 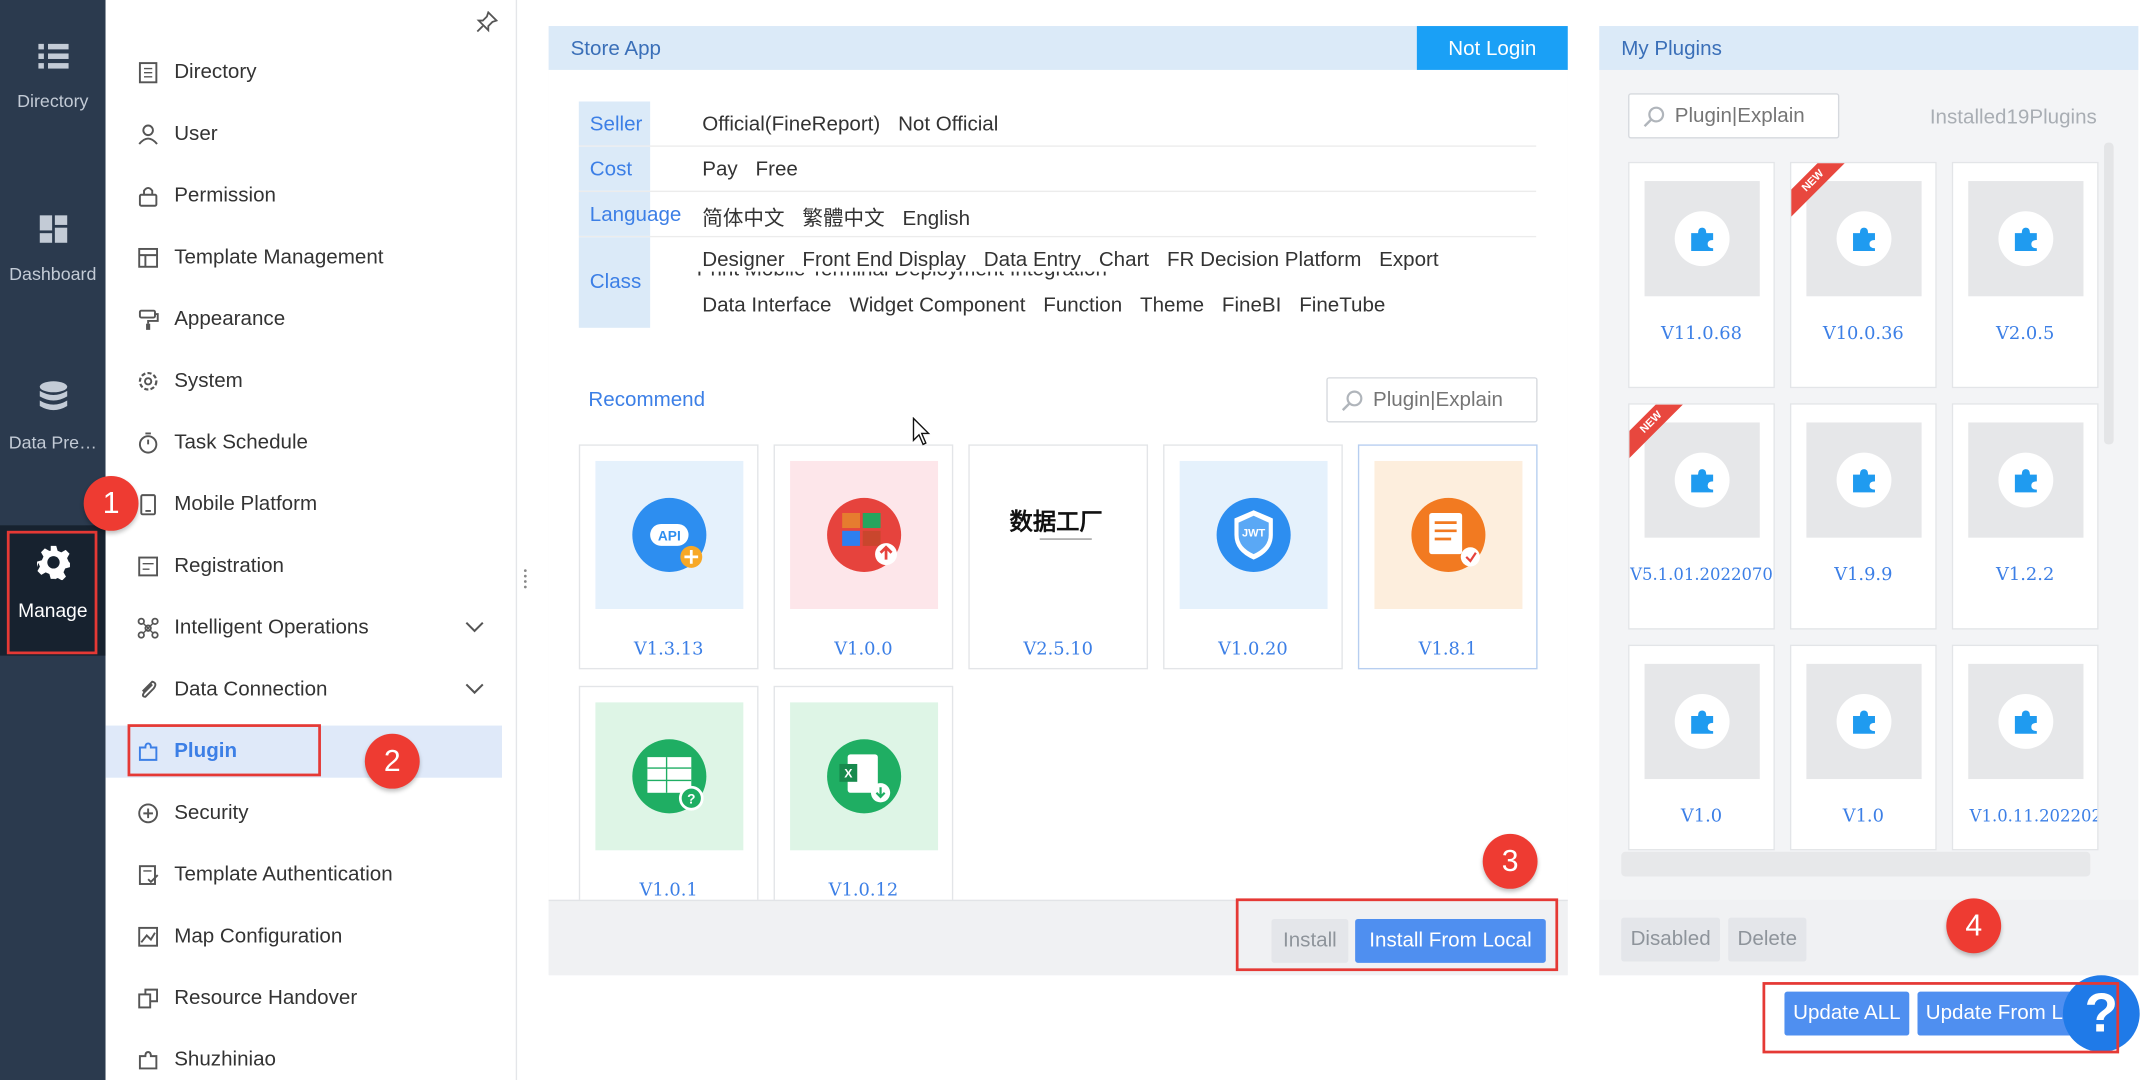 What do you see at coordinates (1701, 275) in the screenshot?
I see `installed-plugin-card: V11.0.68` at bounding box center [1701, 275].